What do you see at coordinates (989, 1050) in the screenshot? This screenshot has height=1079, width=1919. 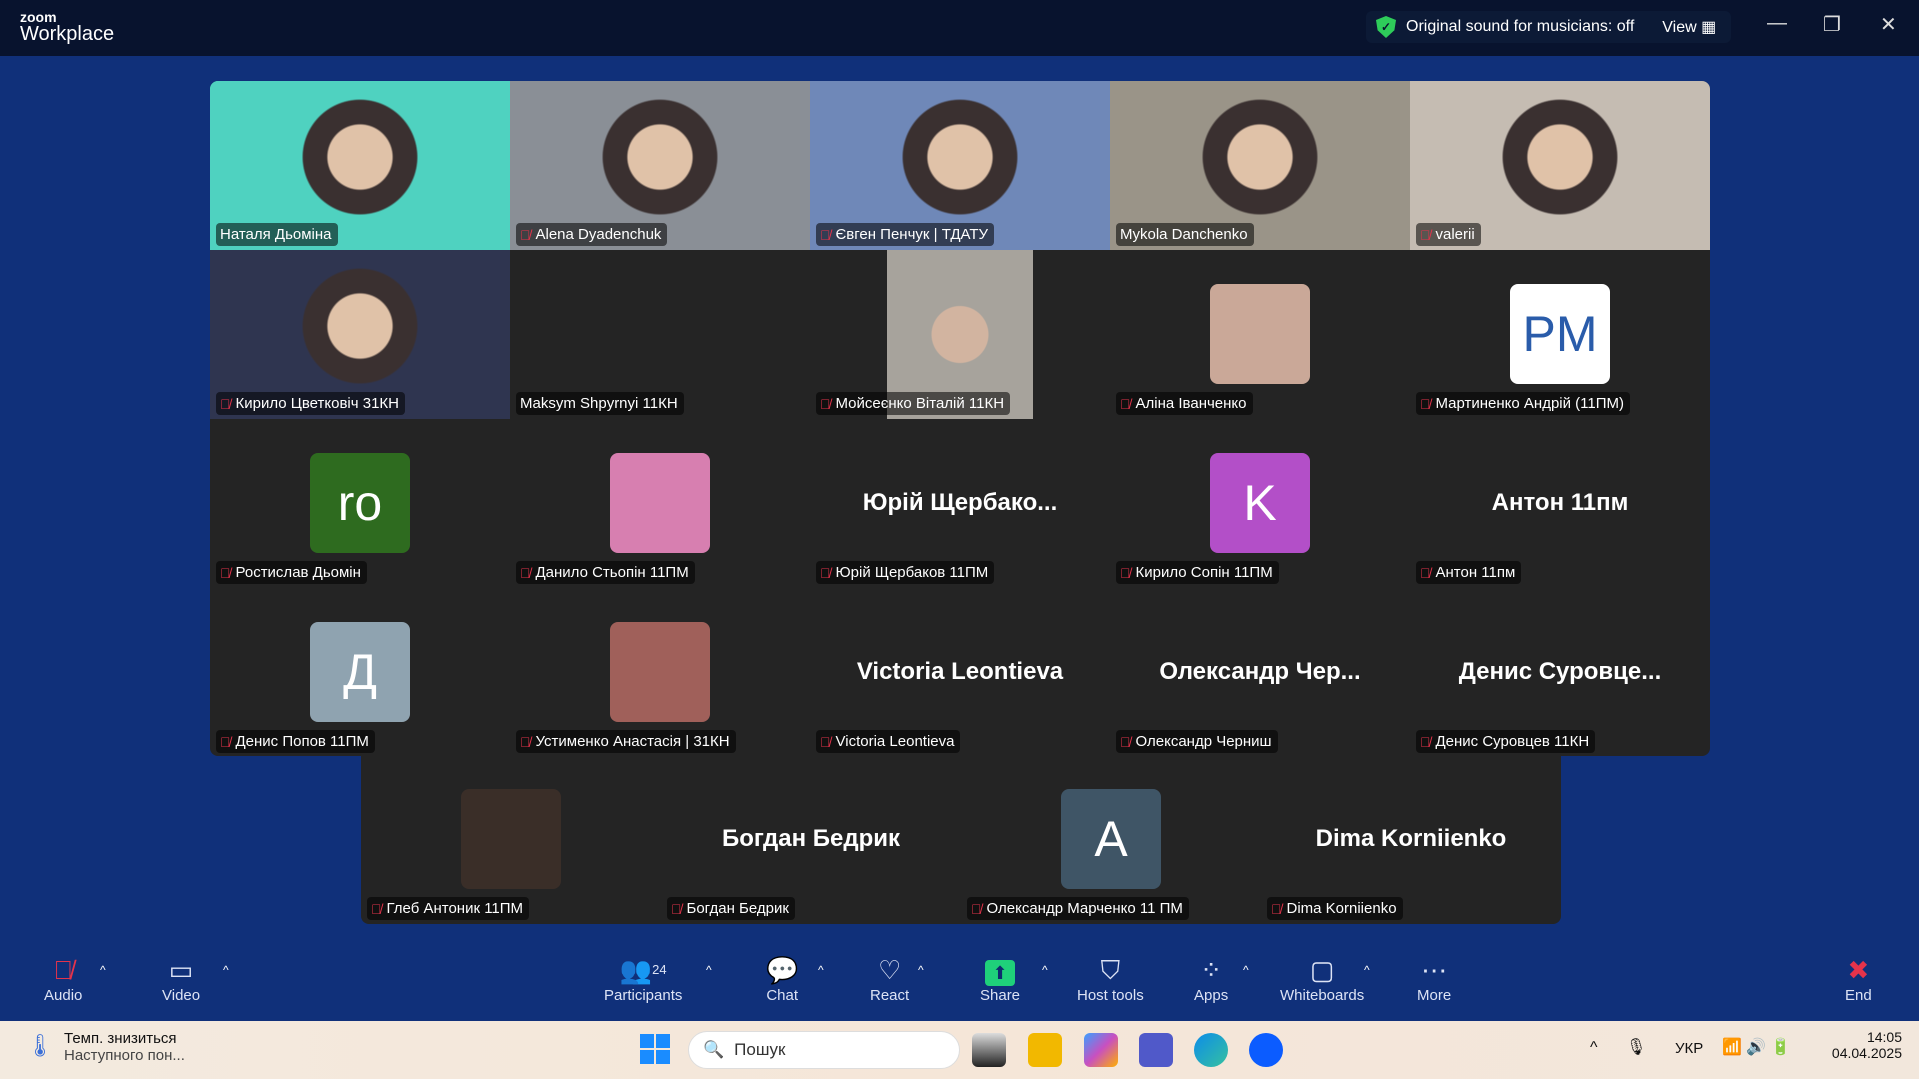 I see `task-view-icon` at bounding box center [989, 1050].